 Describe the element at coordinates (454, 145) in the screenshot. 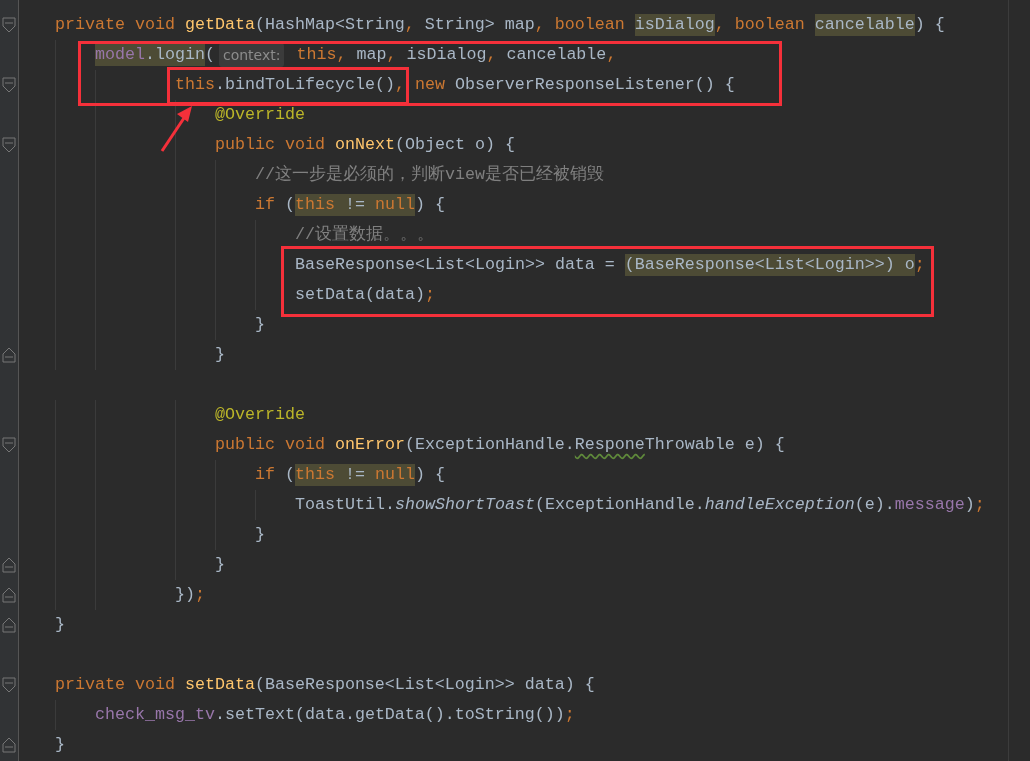

I see `code-text: (Object o) {` at that location.